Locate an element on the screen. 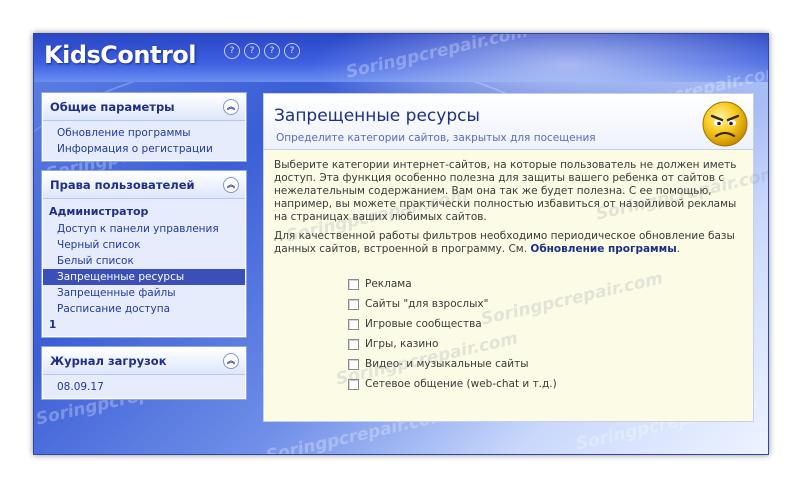 The image size is (800, 486). category-casino: Игры, казино is located at coordinates (545, 344).